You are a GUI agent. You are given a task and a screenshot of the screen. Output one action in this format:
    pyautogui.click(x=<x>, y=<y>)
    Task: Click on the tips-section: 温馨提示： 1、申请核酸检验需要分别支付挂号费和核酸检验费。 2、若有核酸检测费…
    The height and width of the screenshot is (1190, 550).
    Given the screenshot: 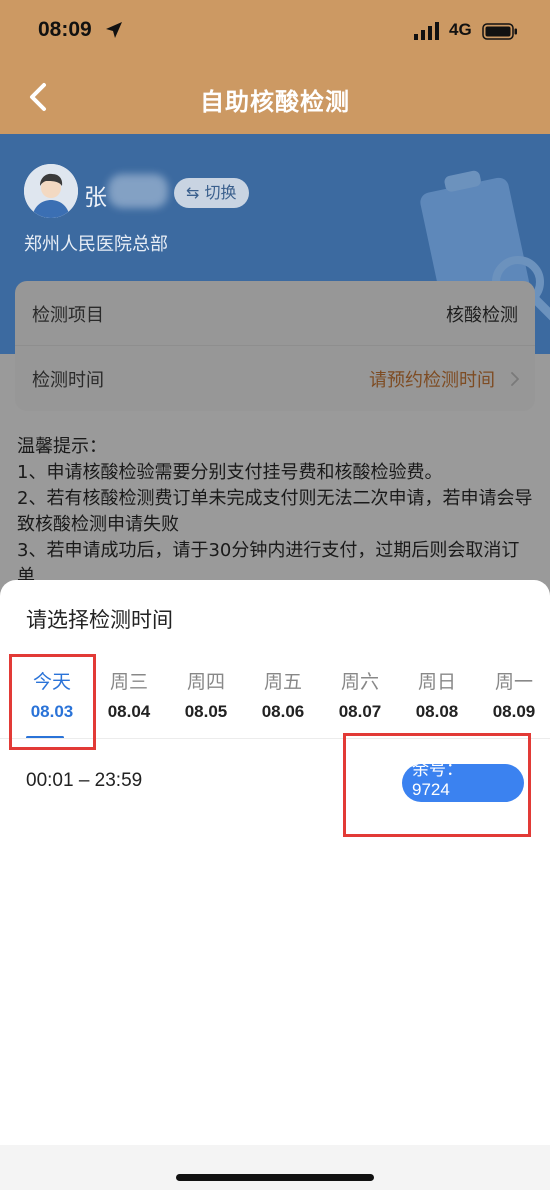 What is the action you would take?
    pyautogui.click(x=277, y=512)
    